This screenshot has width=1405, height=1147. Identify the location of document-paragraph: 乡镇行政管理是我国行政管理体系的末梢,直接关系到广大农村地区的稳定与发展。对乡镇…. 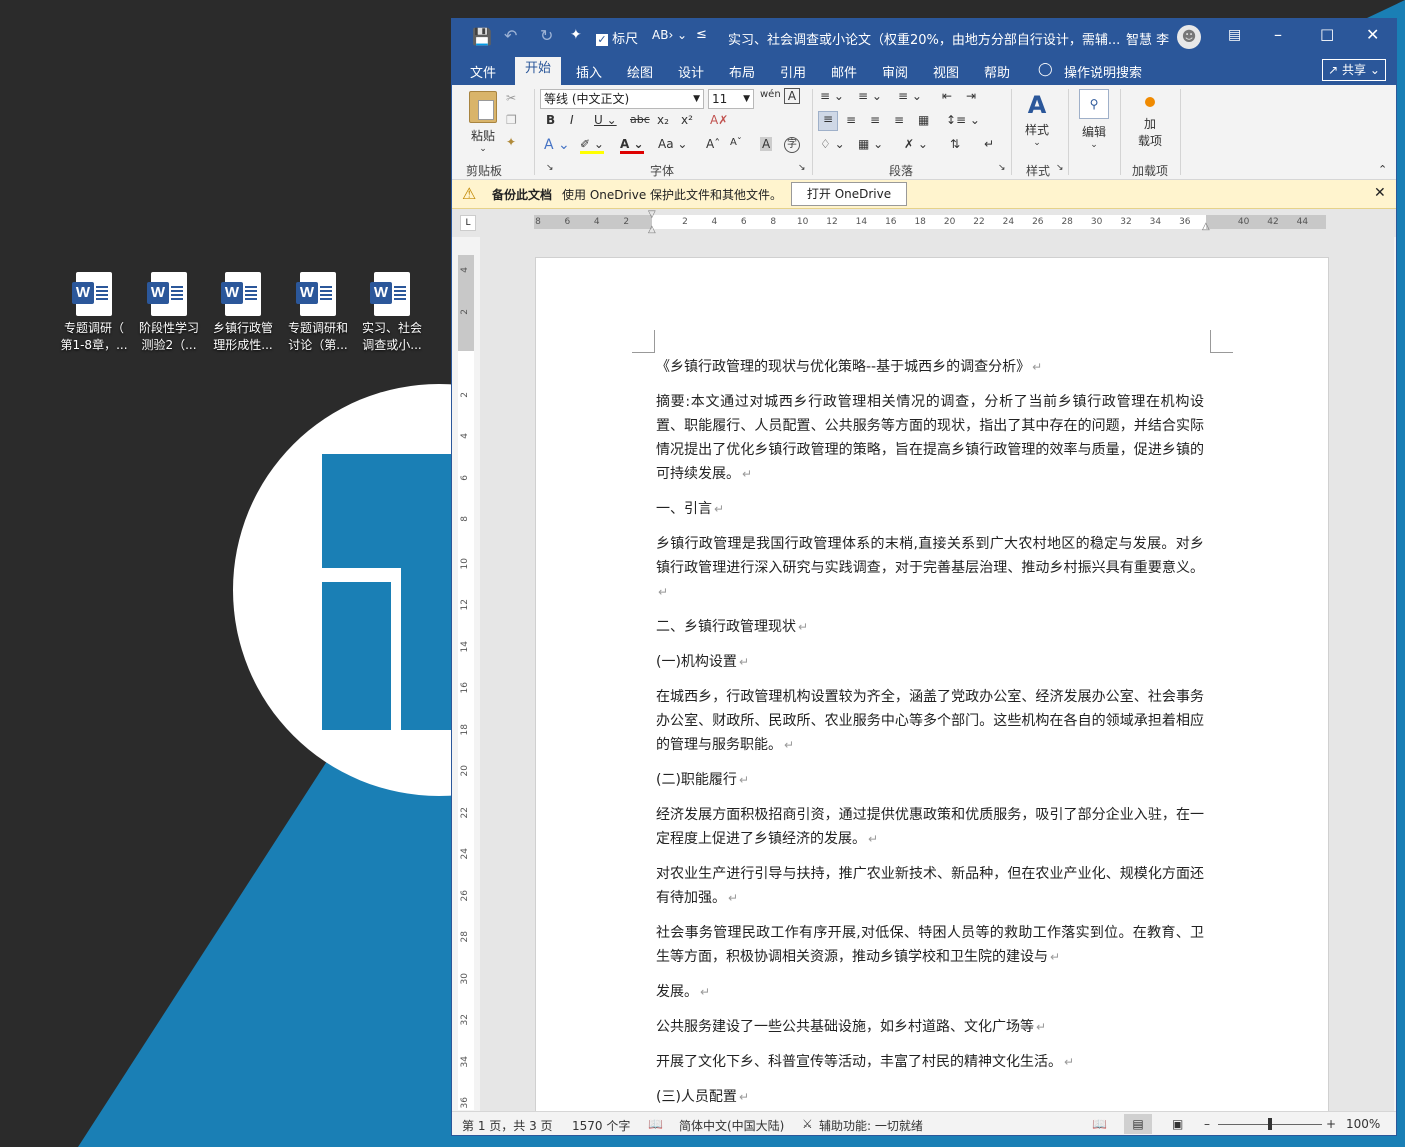
(930, 568).